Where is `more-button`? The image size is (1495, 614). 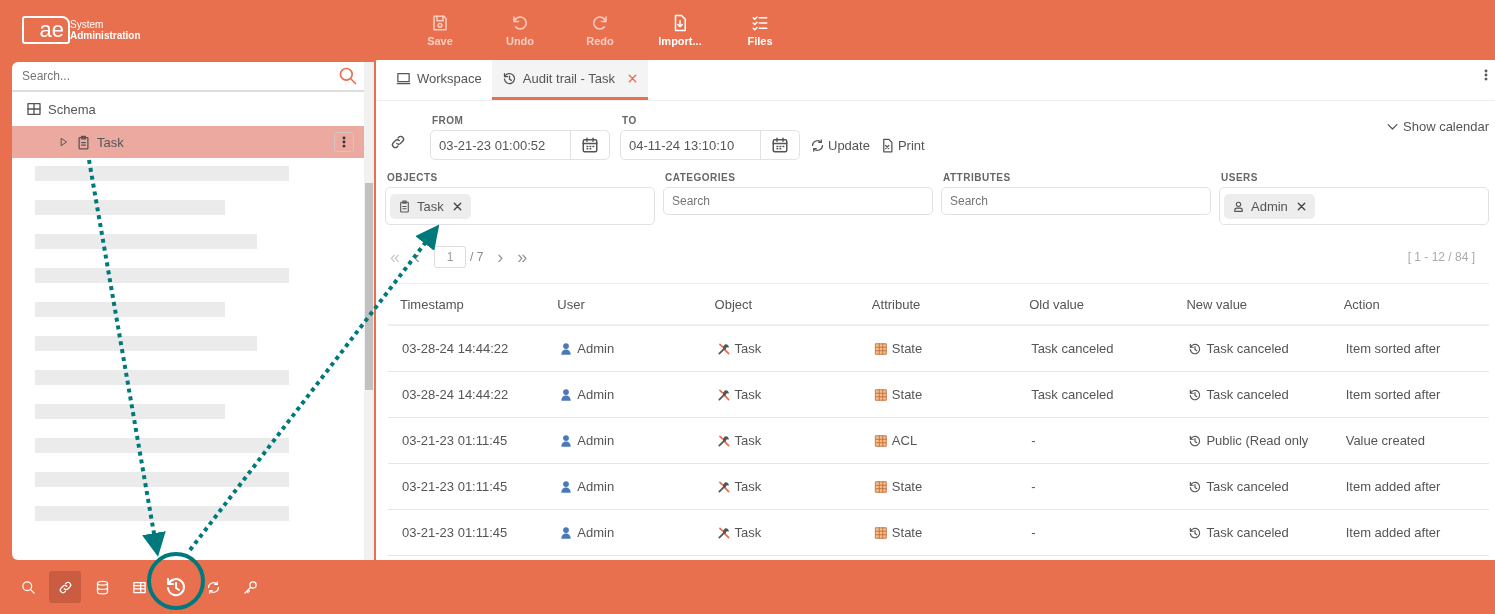 more-button is located at coordinates (344, 142).